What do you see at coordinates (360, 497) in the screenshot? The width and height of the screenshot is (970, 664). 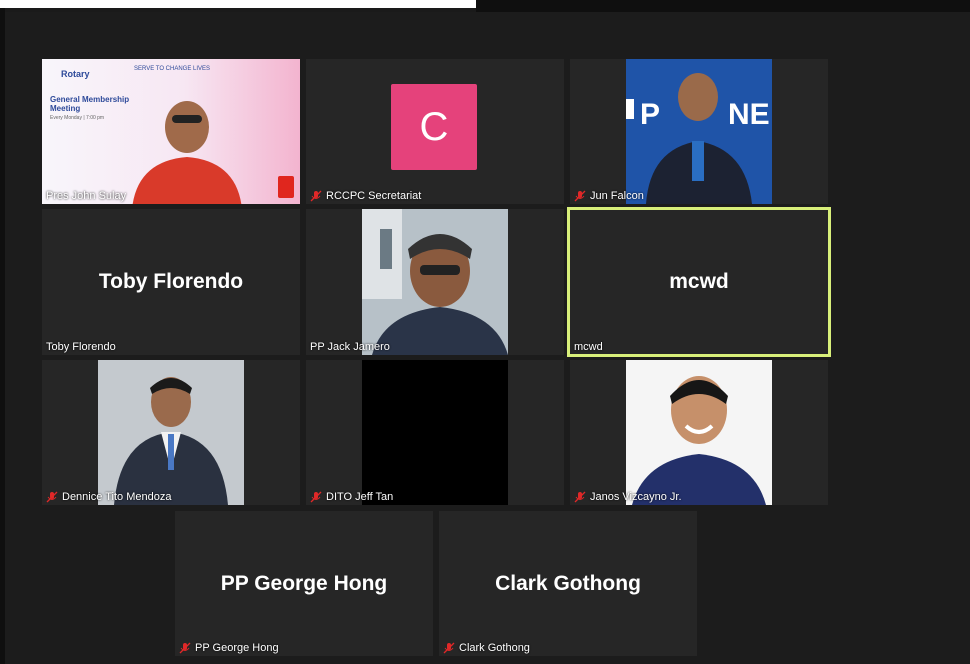 I see `participant-name: DITO Jeff Tan` at bounding box center [360, 497].